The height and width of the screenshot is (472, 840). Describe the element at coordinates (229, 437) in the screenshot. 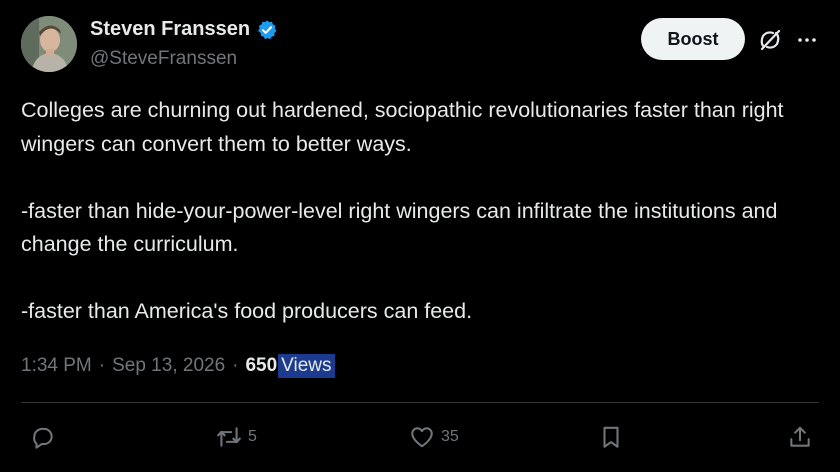

I see `repost-icon` at that location.